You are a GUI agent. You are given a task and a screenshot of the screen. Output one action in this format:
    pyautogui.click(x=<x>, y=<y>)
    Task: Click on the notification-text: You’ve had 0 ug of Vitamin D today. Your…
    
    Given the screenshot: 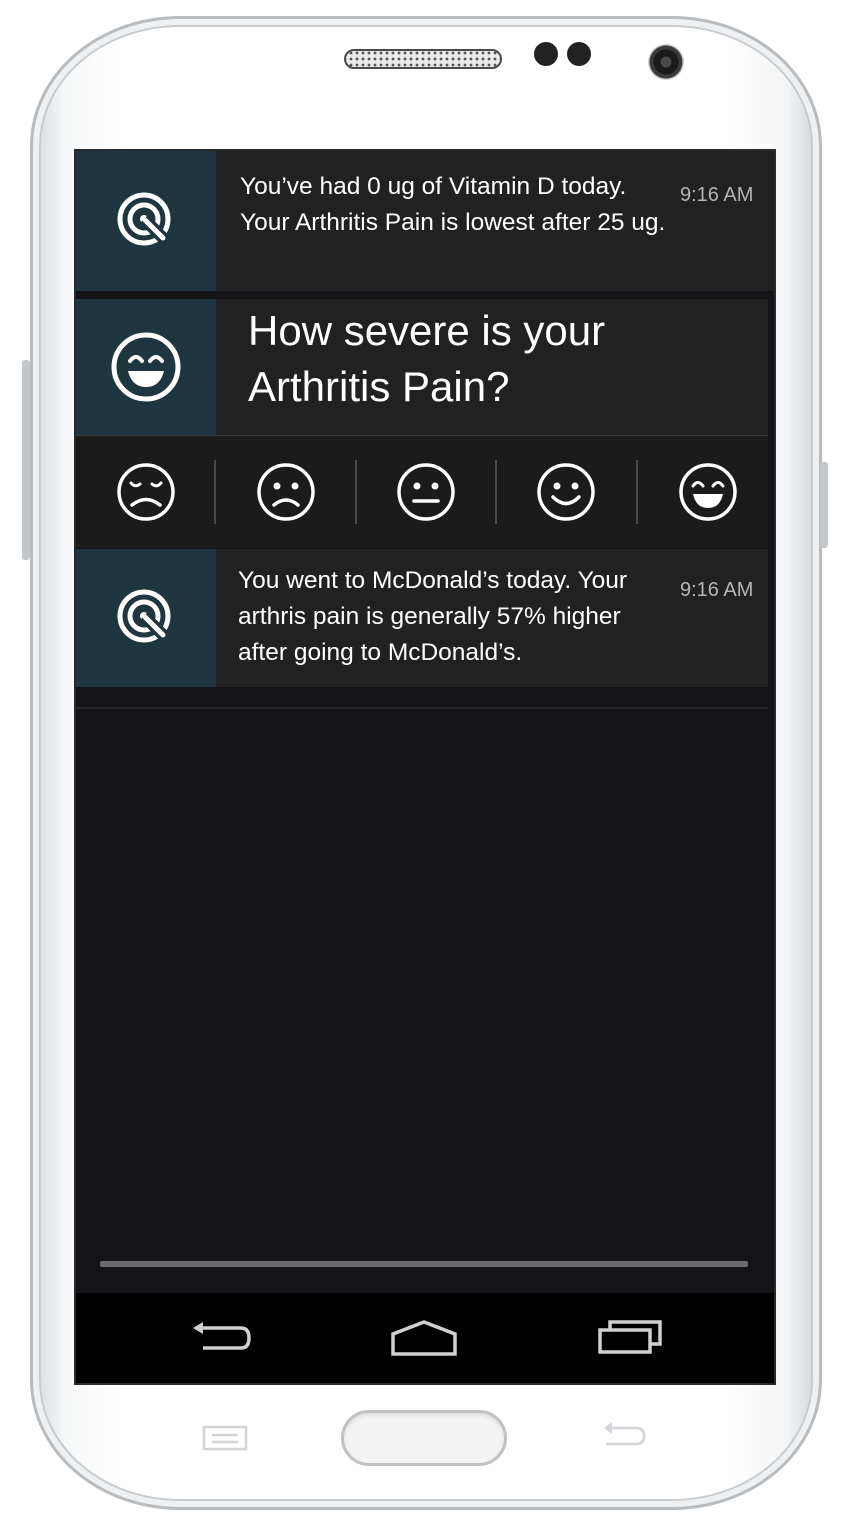 What is the action you would take?
    pyautogui.click(x=453, y=204)
    